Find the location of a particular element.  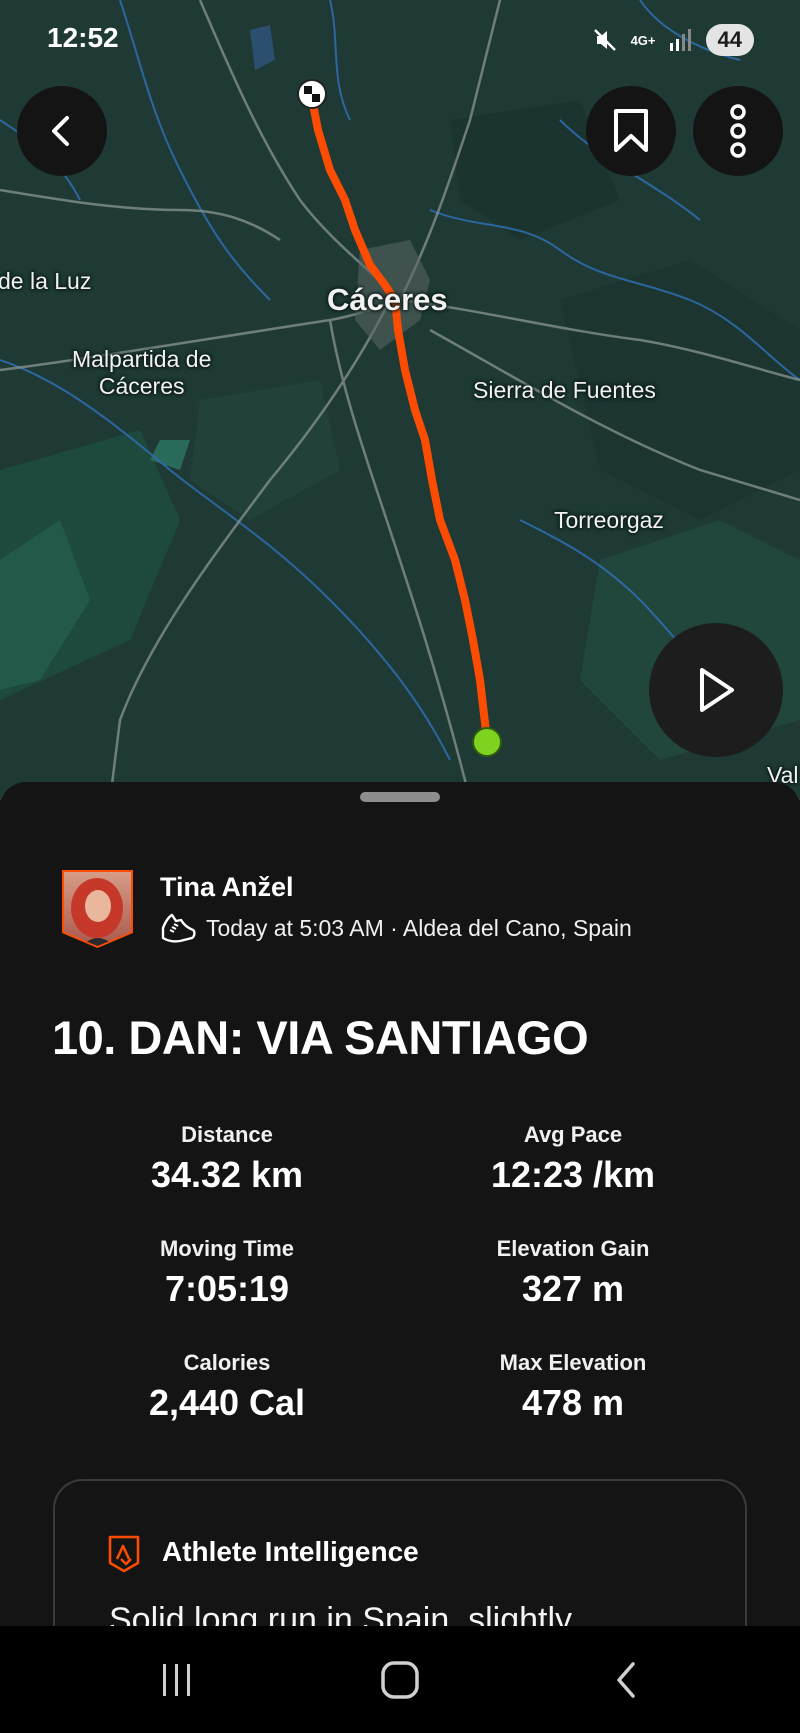

activity-title: 10. DAN: VIA SANTIAGO is located at coordinates (320, 1037).